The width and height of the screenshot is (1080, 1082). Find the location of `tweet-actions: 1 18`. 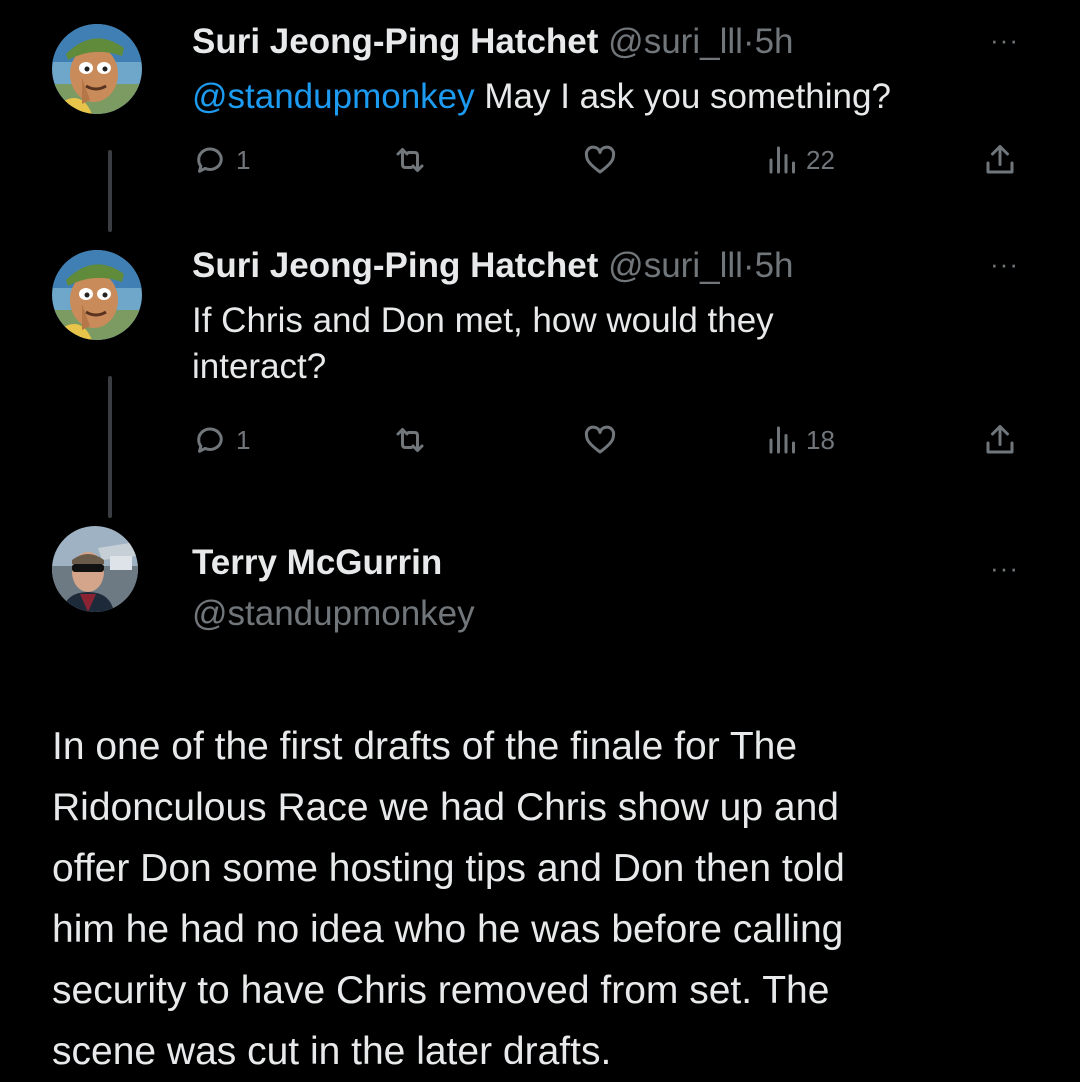

tweet-actions: 1 18 is located at coordinates (617, 440).